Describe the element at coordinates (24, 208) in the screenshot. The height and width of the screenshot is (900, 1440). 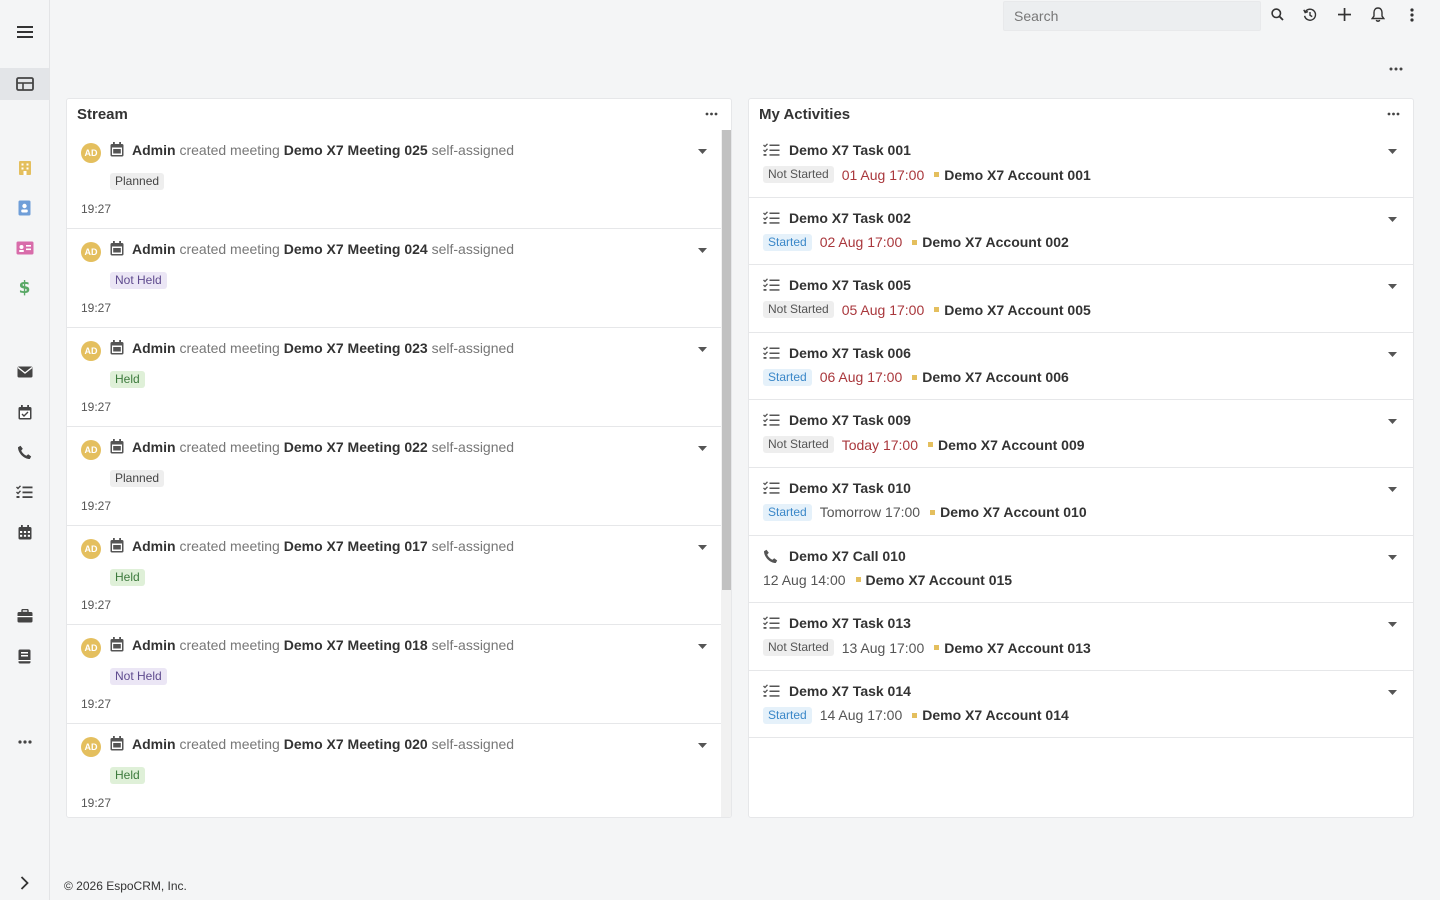
I see `sidebar-item-contacts` at that location.